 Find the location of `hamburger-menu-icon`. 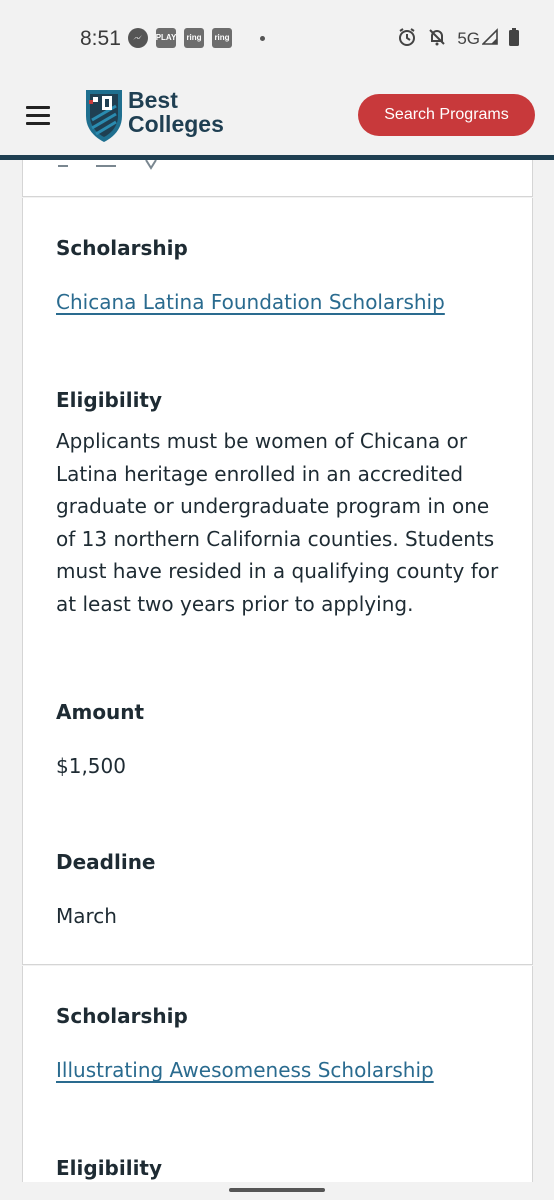

hamburger-menu-icon is located at coordinates (38, 116).